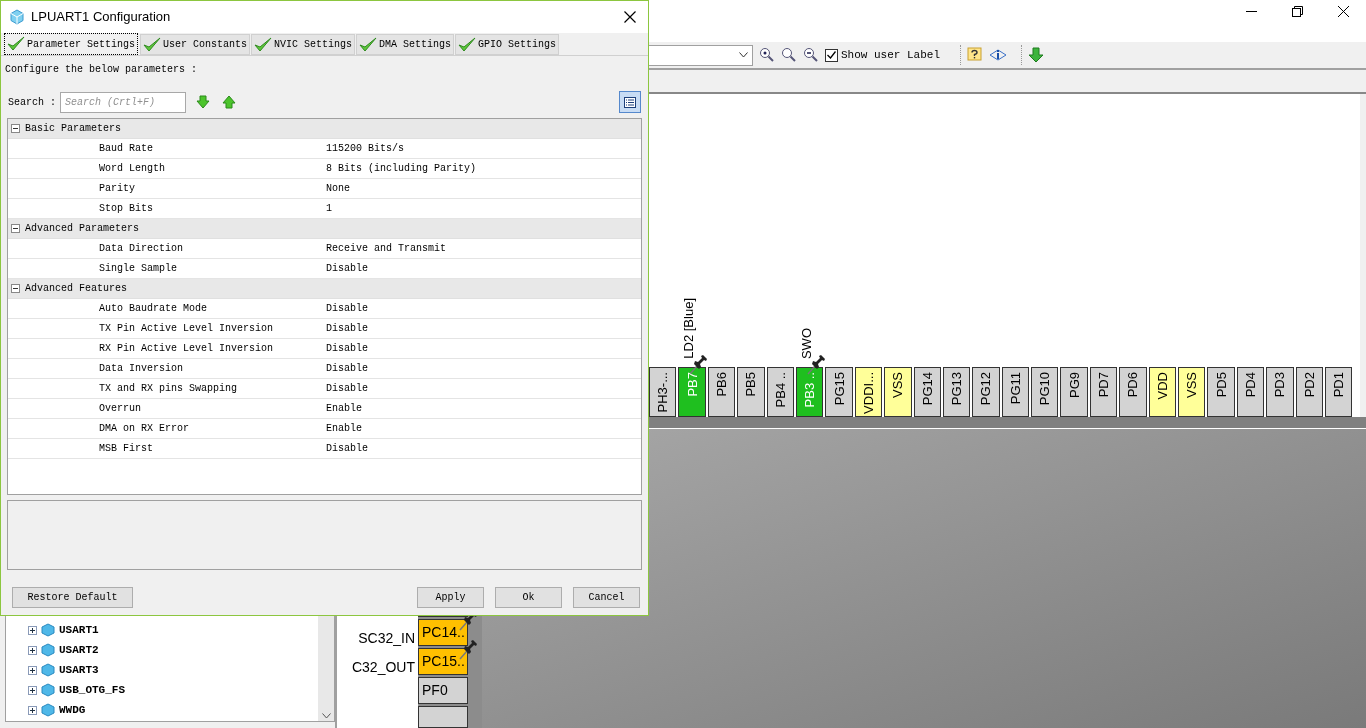  I want to click on apply-button: Apply, so click(450, 597).